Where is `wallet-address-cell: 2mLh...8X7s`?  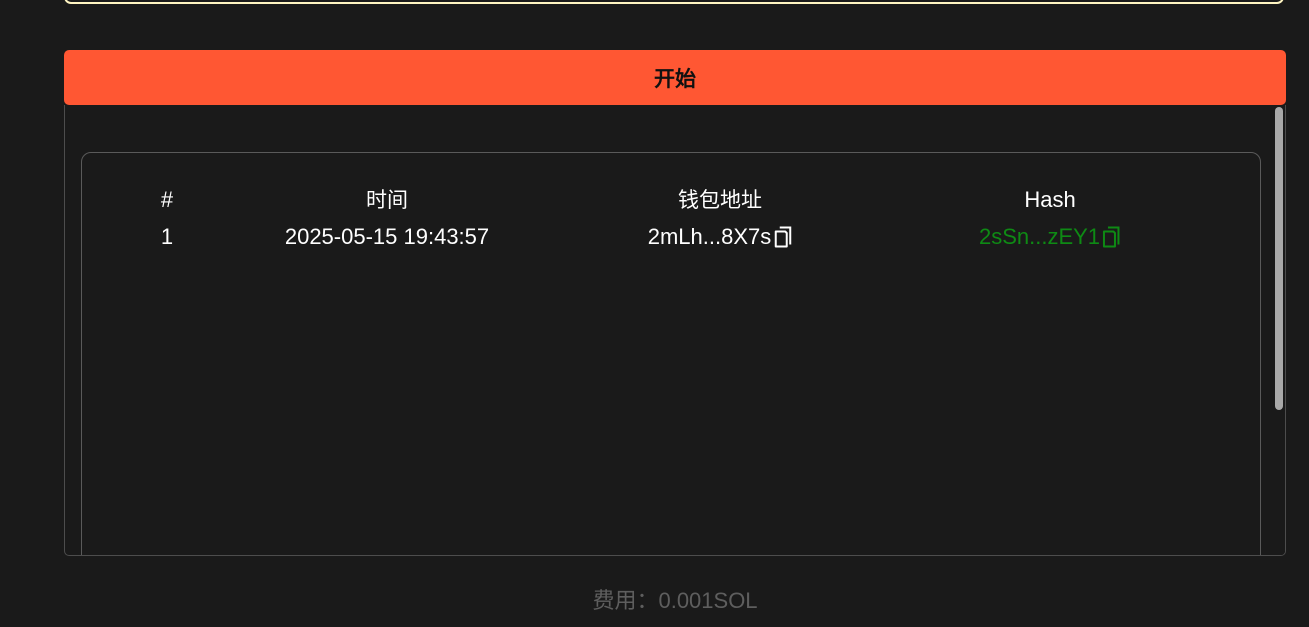
wallet-address-cell: 2mLh...8X7s is located at coordinates (720, 237).